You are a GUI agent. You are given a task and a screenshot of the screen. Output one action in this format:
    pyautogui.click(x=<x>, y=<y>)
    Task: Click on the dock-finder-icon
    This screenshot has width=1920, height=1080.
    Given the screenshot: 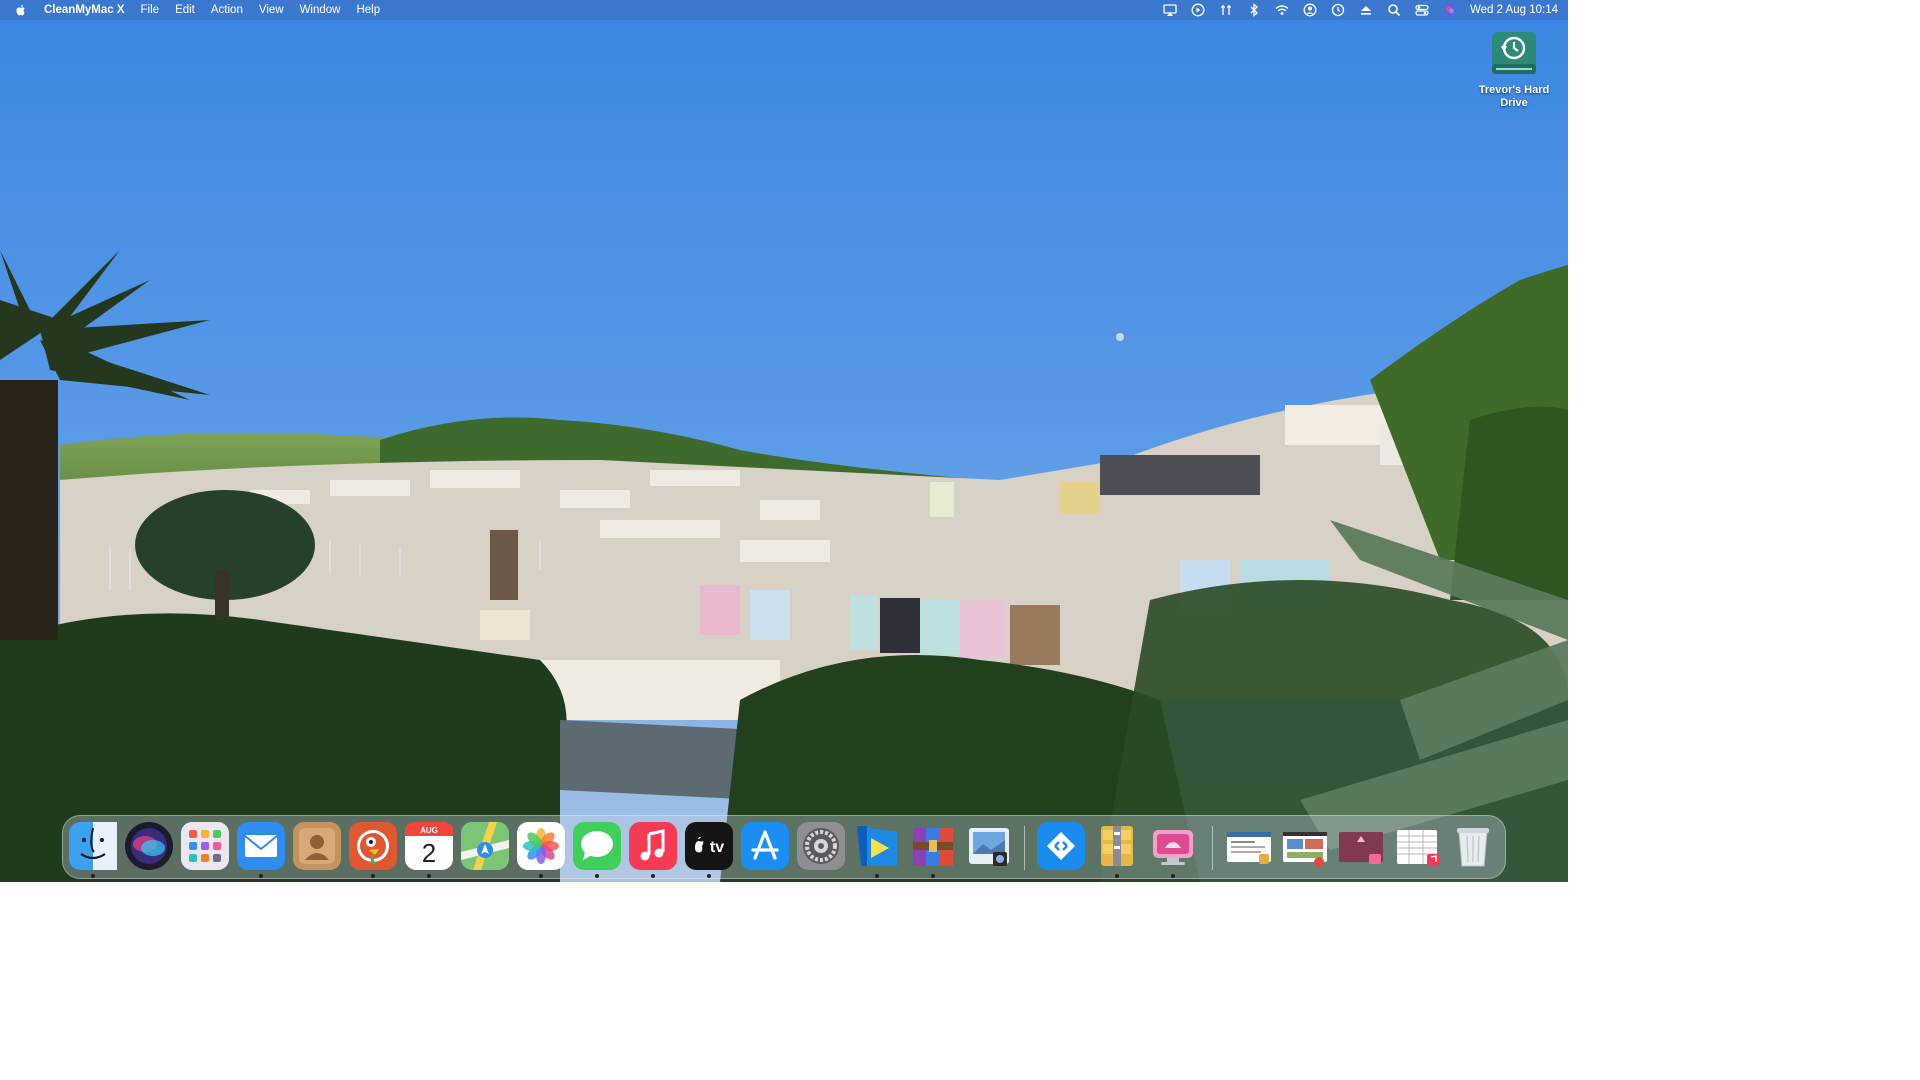 What is the action you would take?
    pyautogui.click(x=93, y=846)
    